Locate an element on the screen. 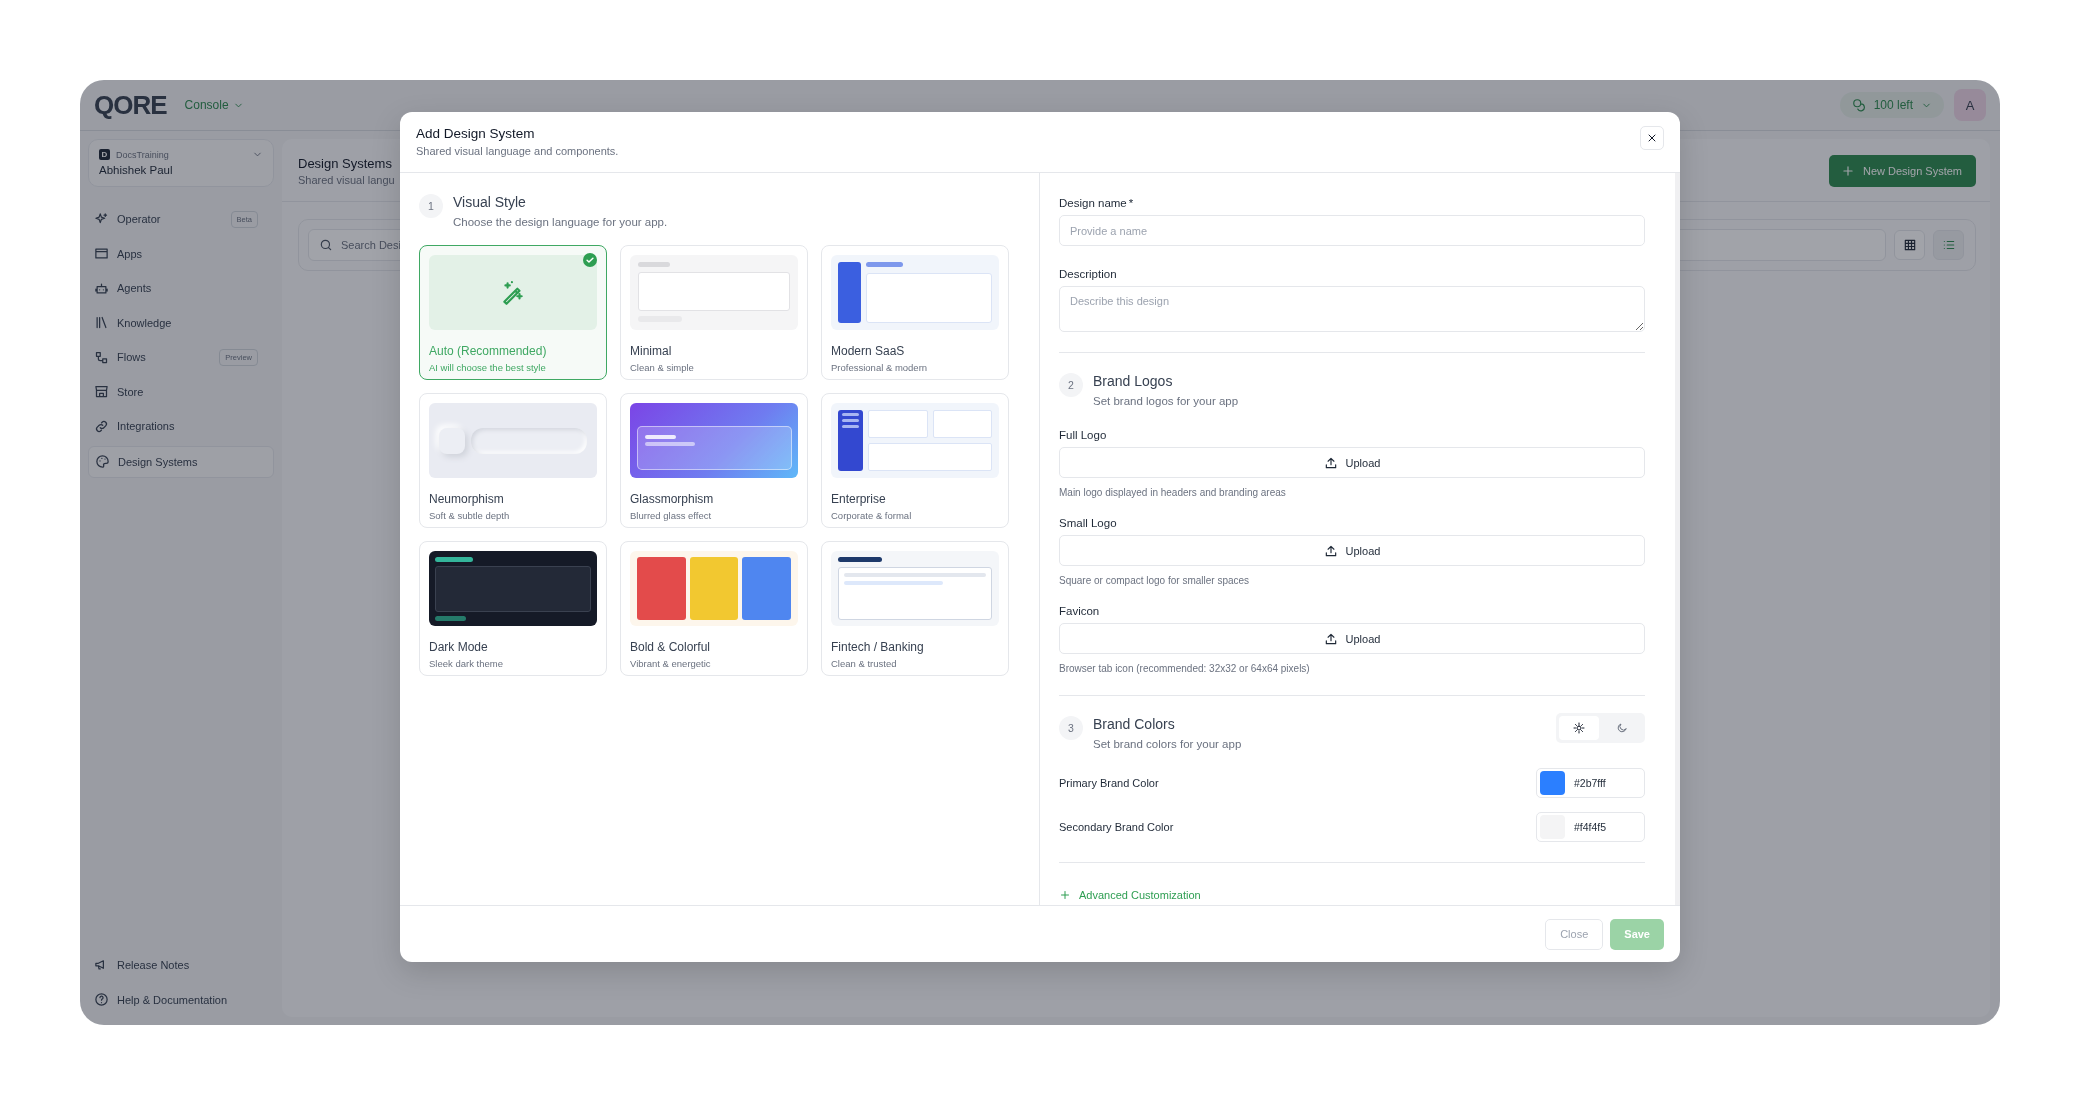 This screenshot has height=1105, width=2080. style-option-card: Minimal Clean & simple is located at coordinates (714, 312).